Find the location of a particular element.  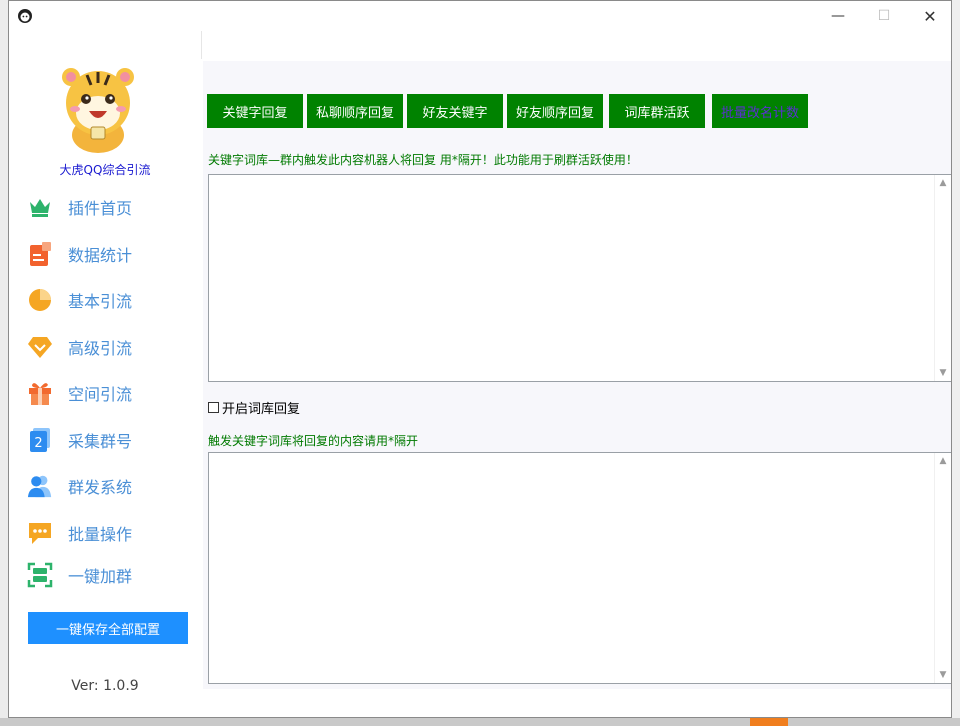

sidebar-item-basic: 基本引流 is located at coordinates (112, 300).